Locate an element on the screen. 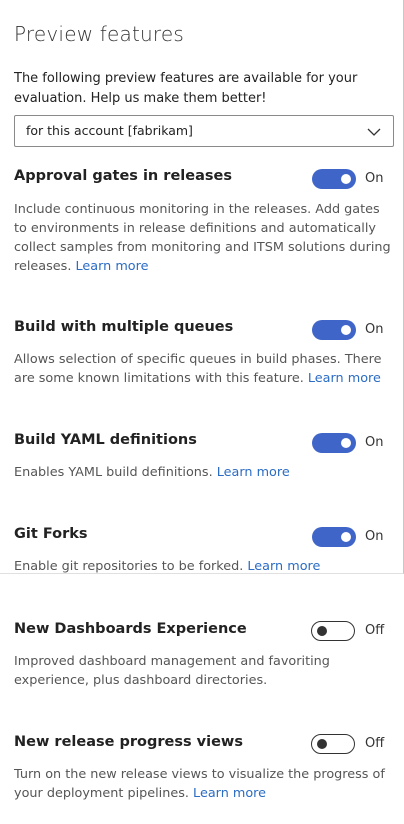 This screenshot has height=824, width=404. feature-release-progress-name: New release progress views is located at coordinates (128, 742).